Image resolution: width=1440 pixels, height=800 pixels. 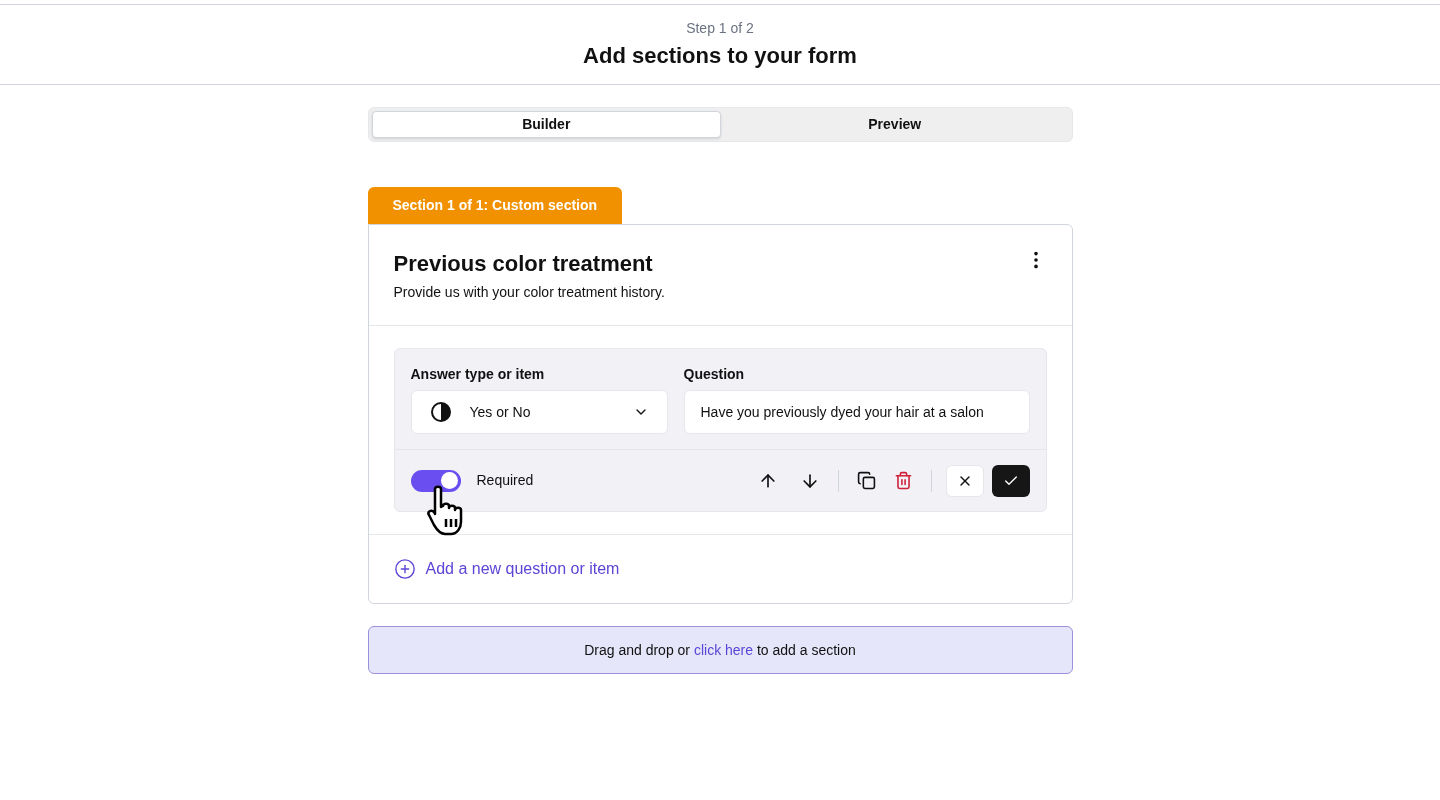 What do you see at coordinates (720, 55) in the screenshot?
I see `page-title: Add sections to your form` at bounding box center [720, 55].